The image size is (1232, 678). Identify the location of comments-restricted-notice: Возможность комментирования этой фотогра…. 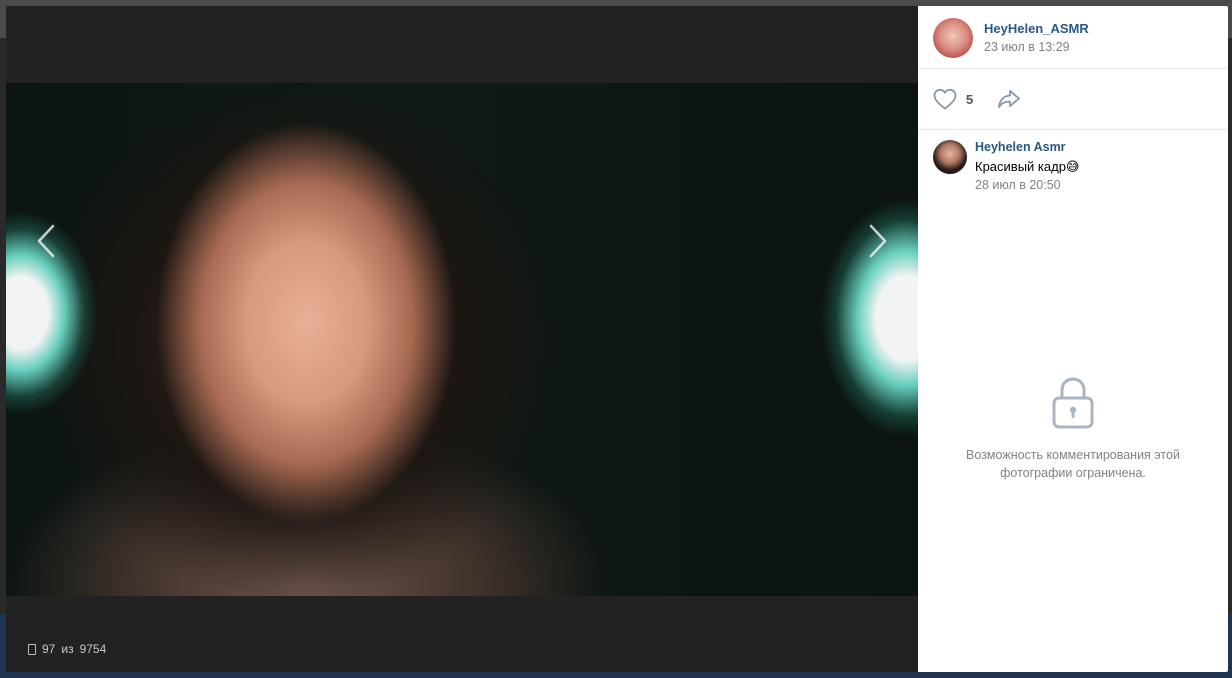
(1073, 429).